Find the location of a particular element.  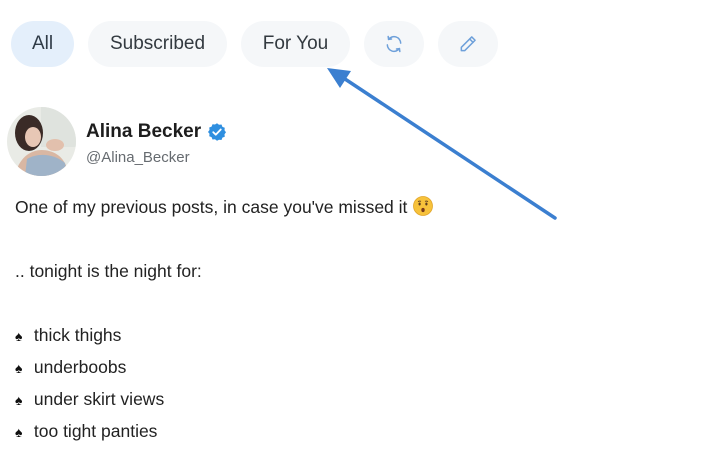

bullet-text: thick thighs is located at coordinates (77, 335).